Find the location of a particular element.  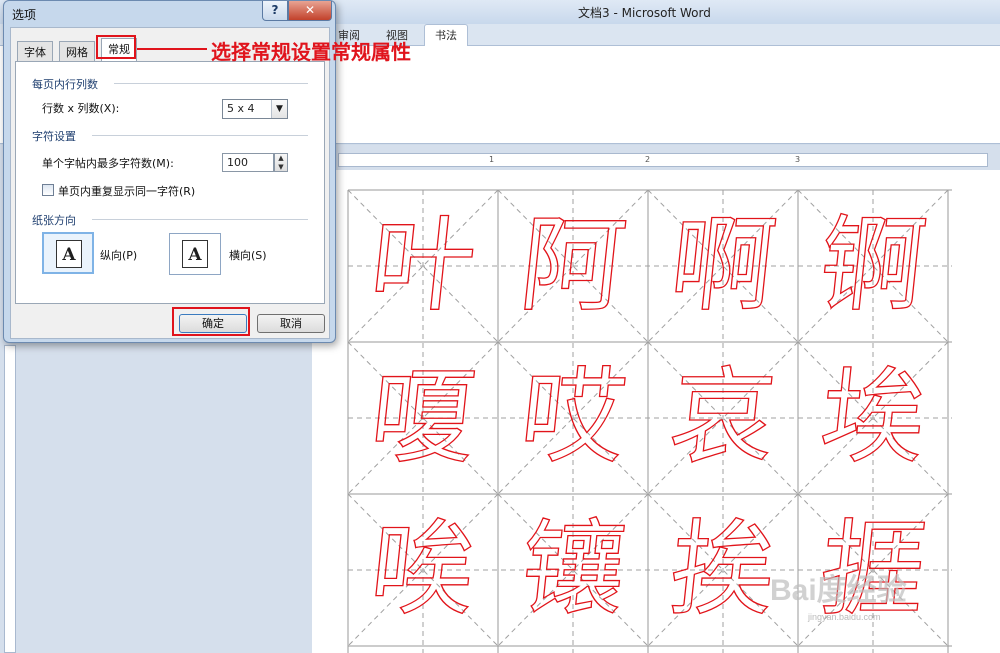

baidu-watermark-url: jingyan.baidu.com is located at coordinates (844, 617).